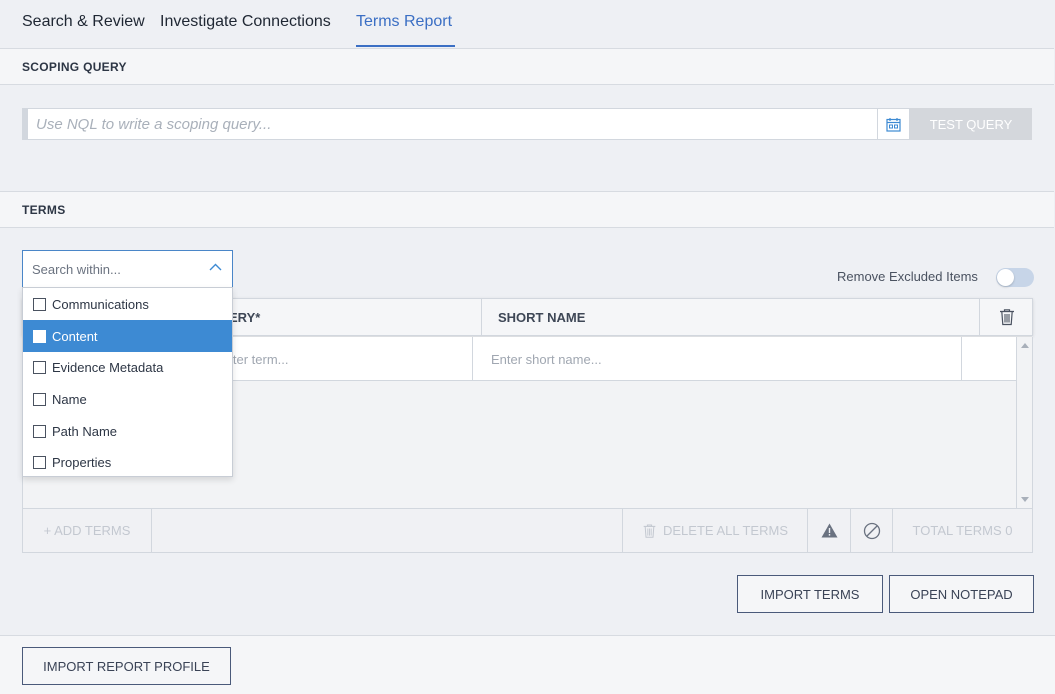  I want to click on option-label: Communications, so click(100, 304).